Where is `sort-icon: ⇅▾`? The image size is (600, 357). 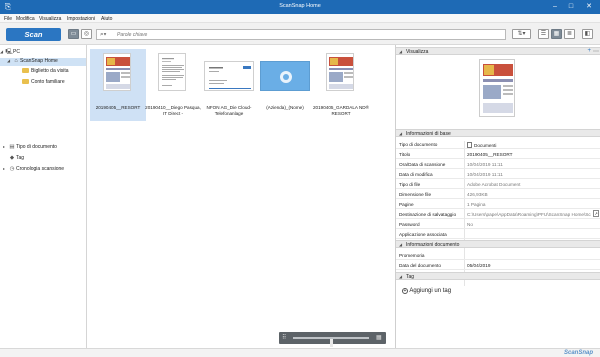
sort-icon: ⇅▾ is located at coordinates (521, 34).